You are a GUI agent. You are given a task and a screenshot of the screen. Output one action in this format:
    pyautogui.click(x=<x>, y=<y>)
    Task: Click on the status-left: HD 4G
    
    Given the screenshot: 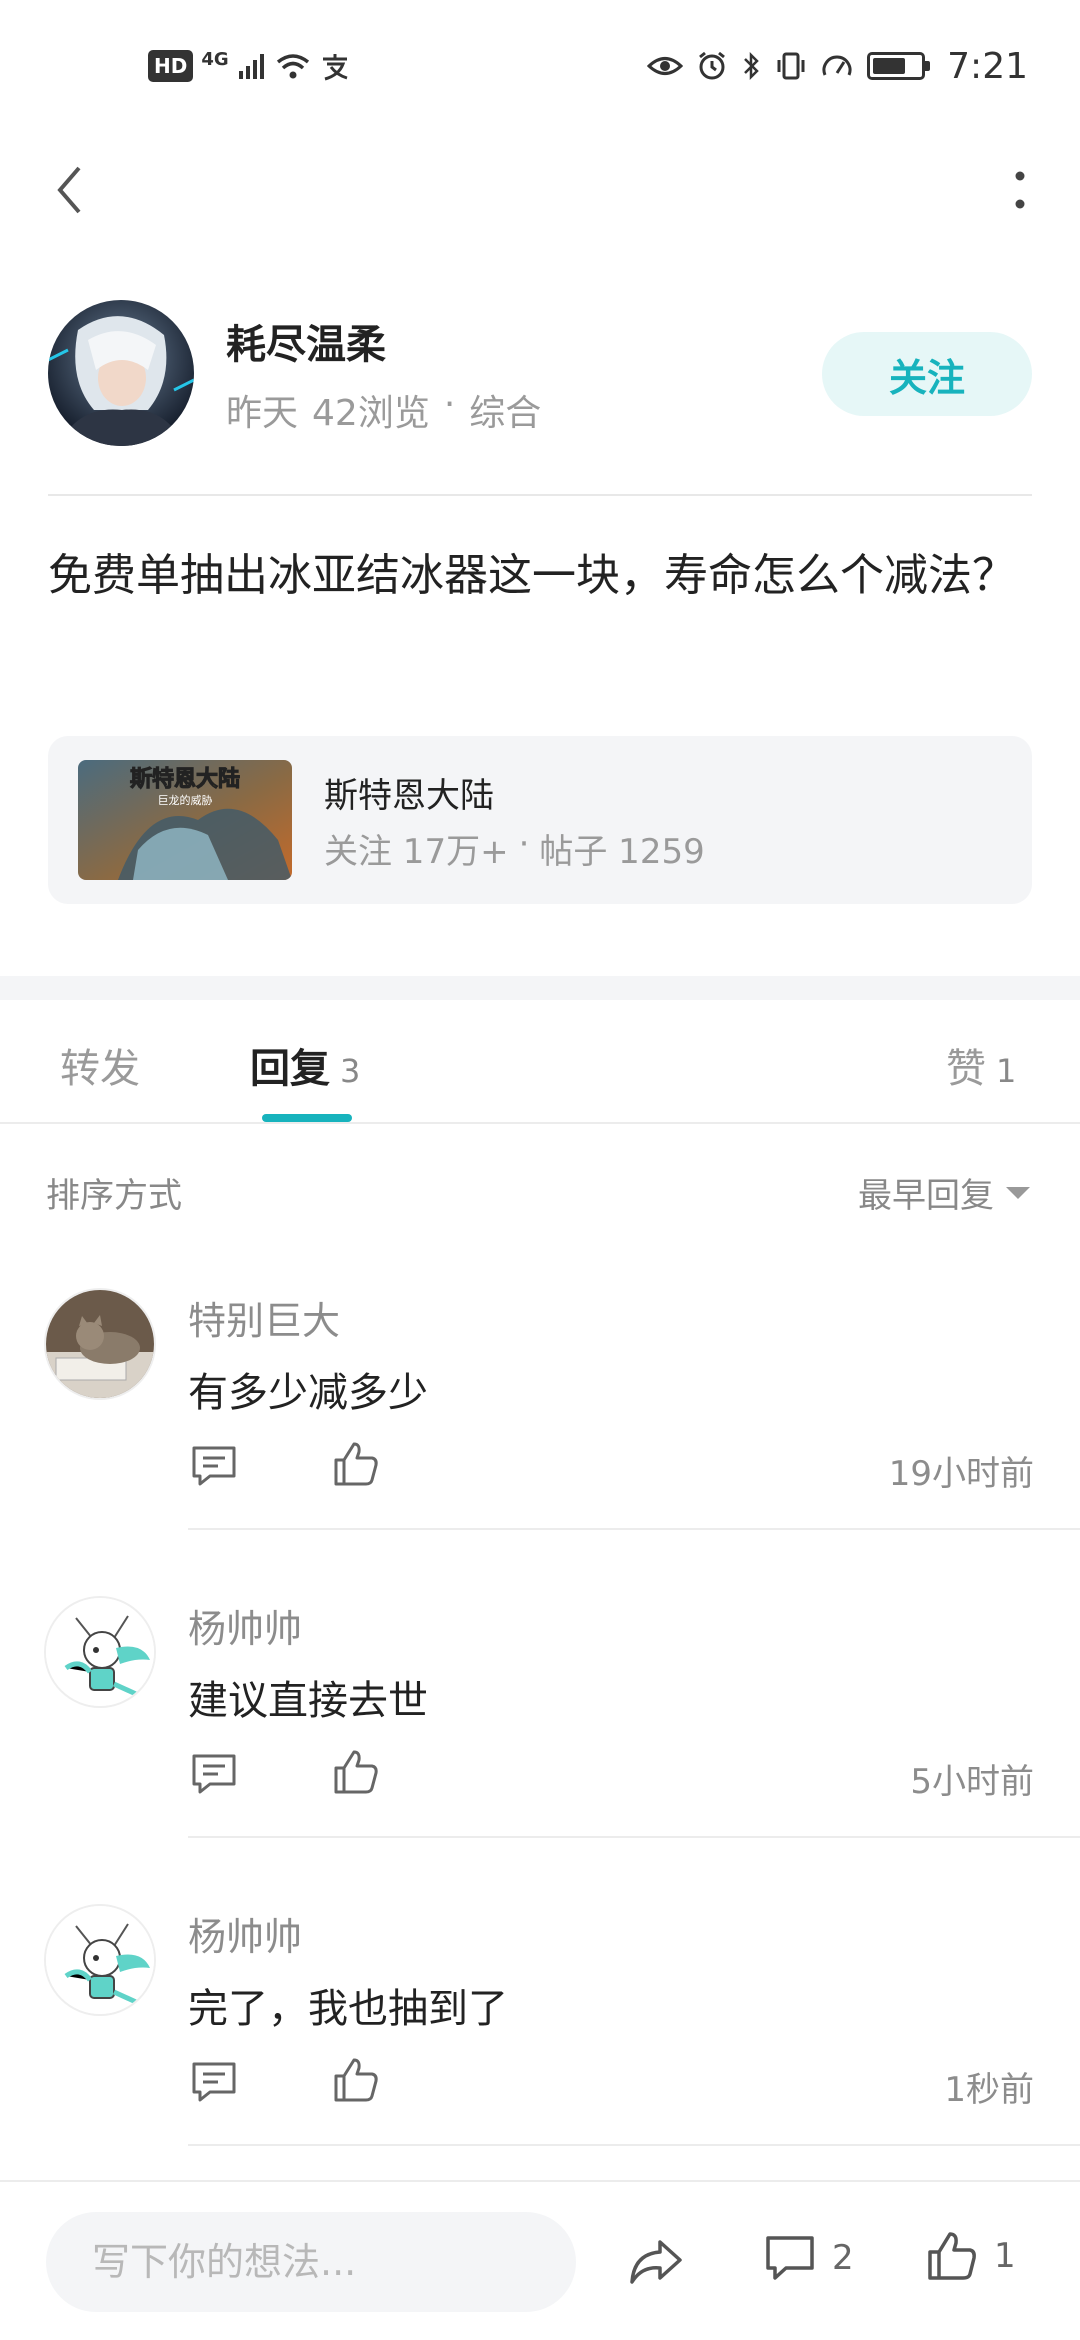 What is the action you would take?
    pyautogui.click(x=249, y=66)
    